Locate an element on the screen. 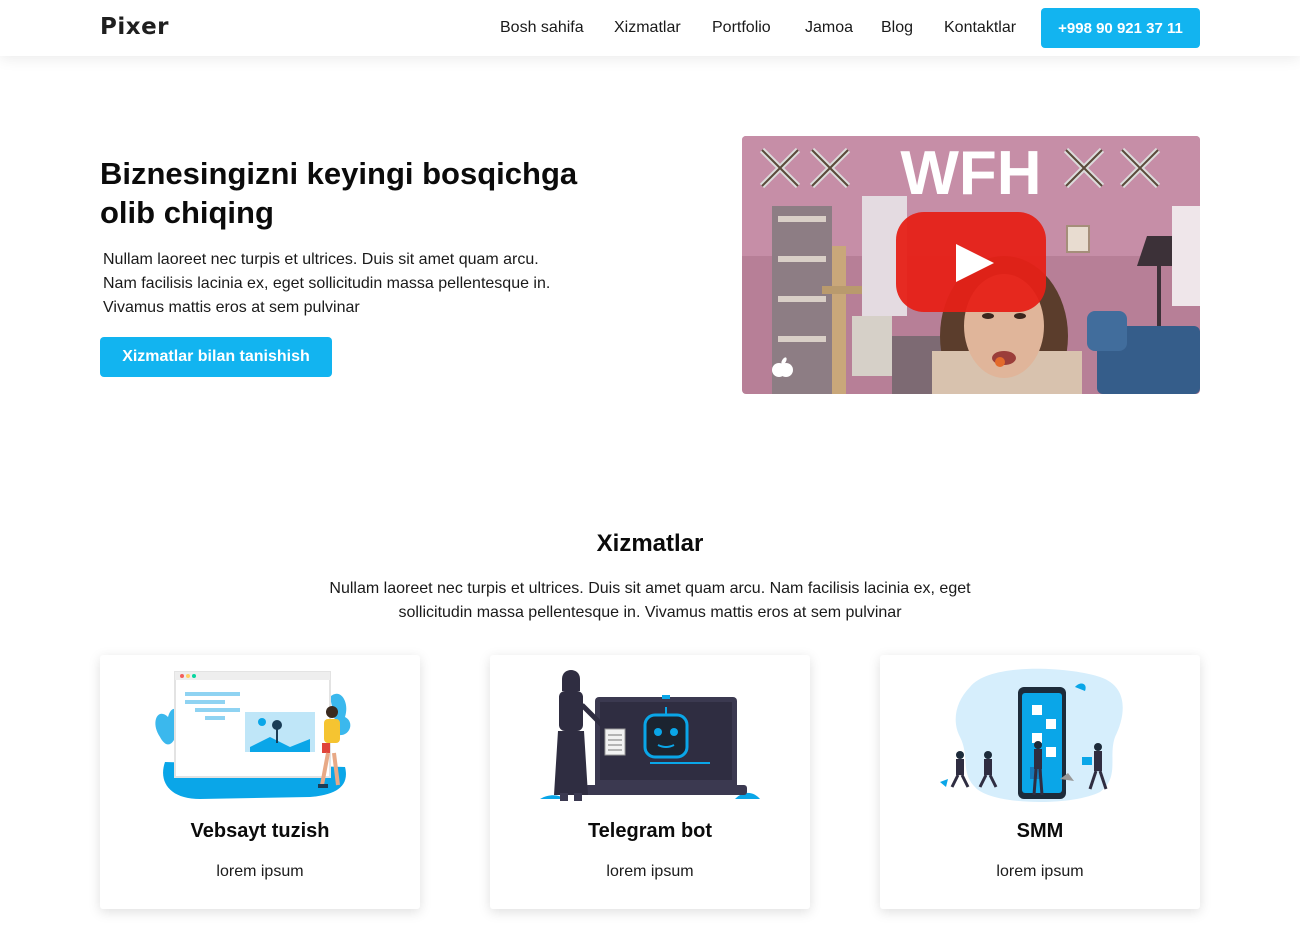 The image size is (1300, 938). website-illustration-icon is located at coordinates (253, 735).